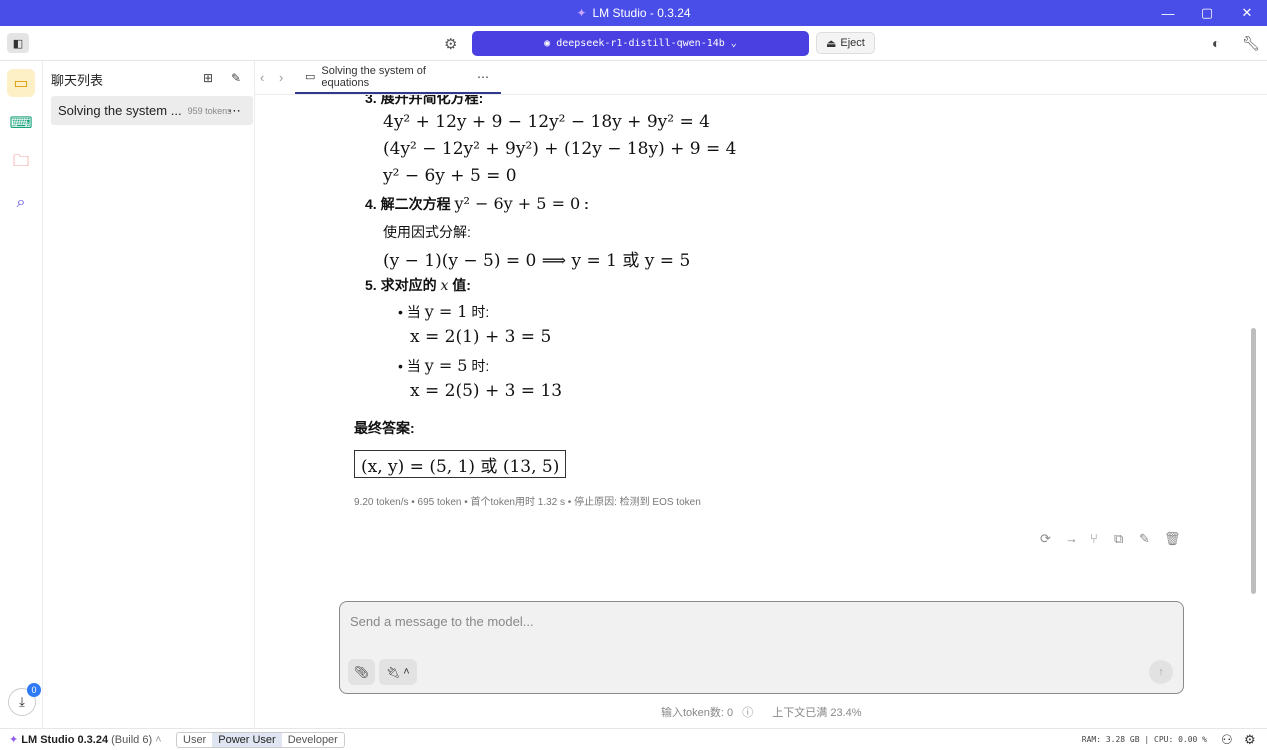  What do you see at coordinates (247, 740) in the screenshot?
I see `mode-power-user: Power User` at bounding box center [247, 740].